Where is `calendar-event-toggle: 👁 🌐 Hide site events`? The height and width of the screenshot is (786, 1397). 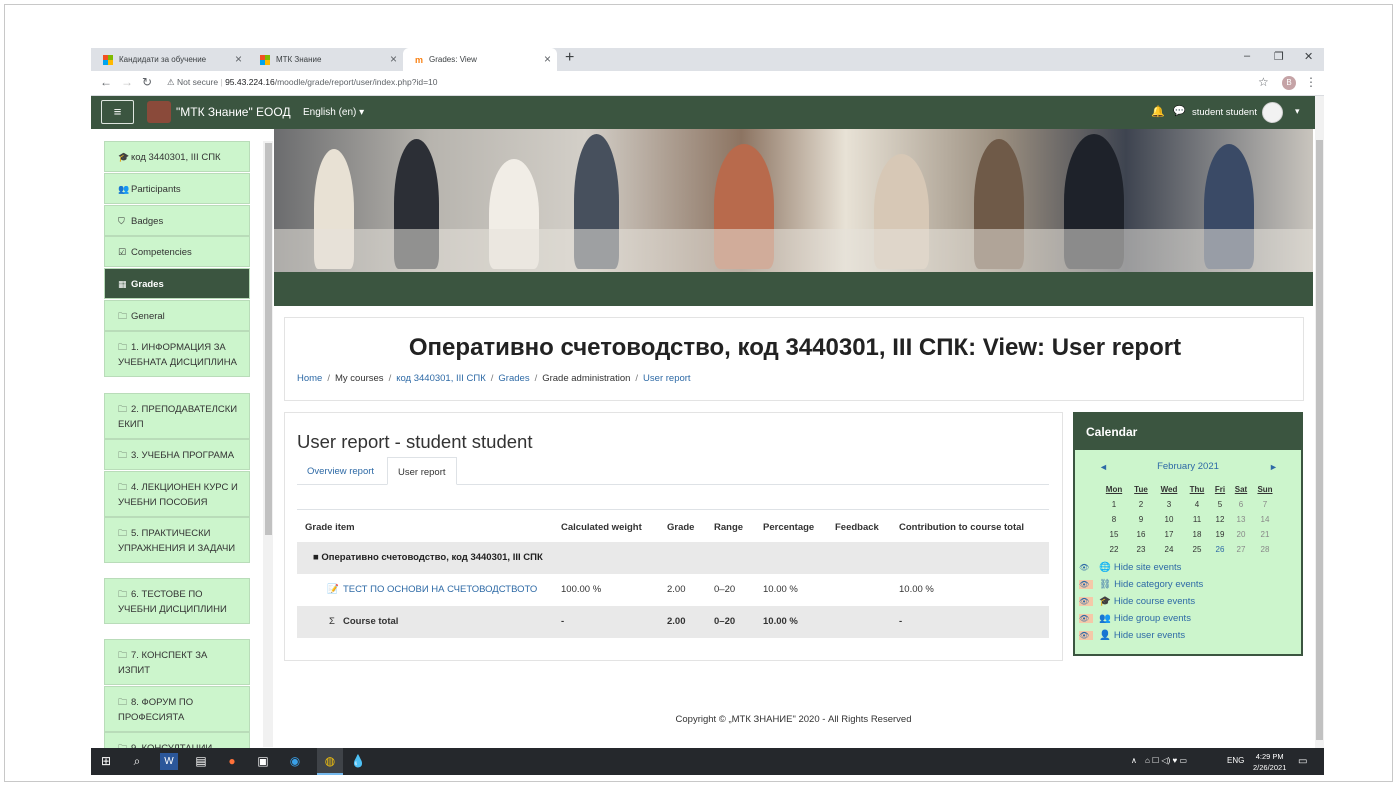 calendar-event-toggle: 👁 🌐 Hide site events is located at coordinates (1130, 567).